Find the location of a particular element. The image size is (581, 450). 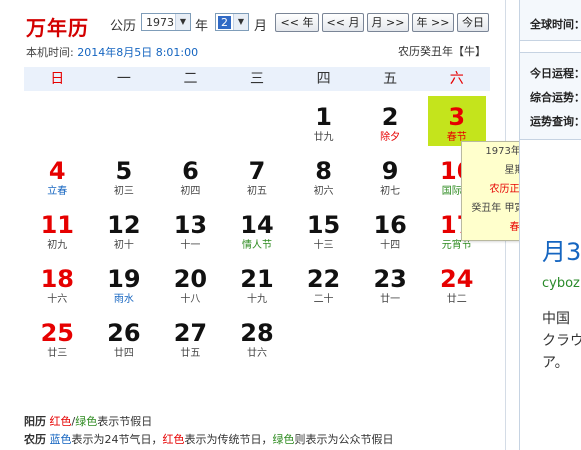

day-cell: 4 立春 is located at coordinates (57, 175).